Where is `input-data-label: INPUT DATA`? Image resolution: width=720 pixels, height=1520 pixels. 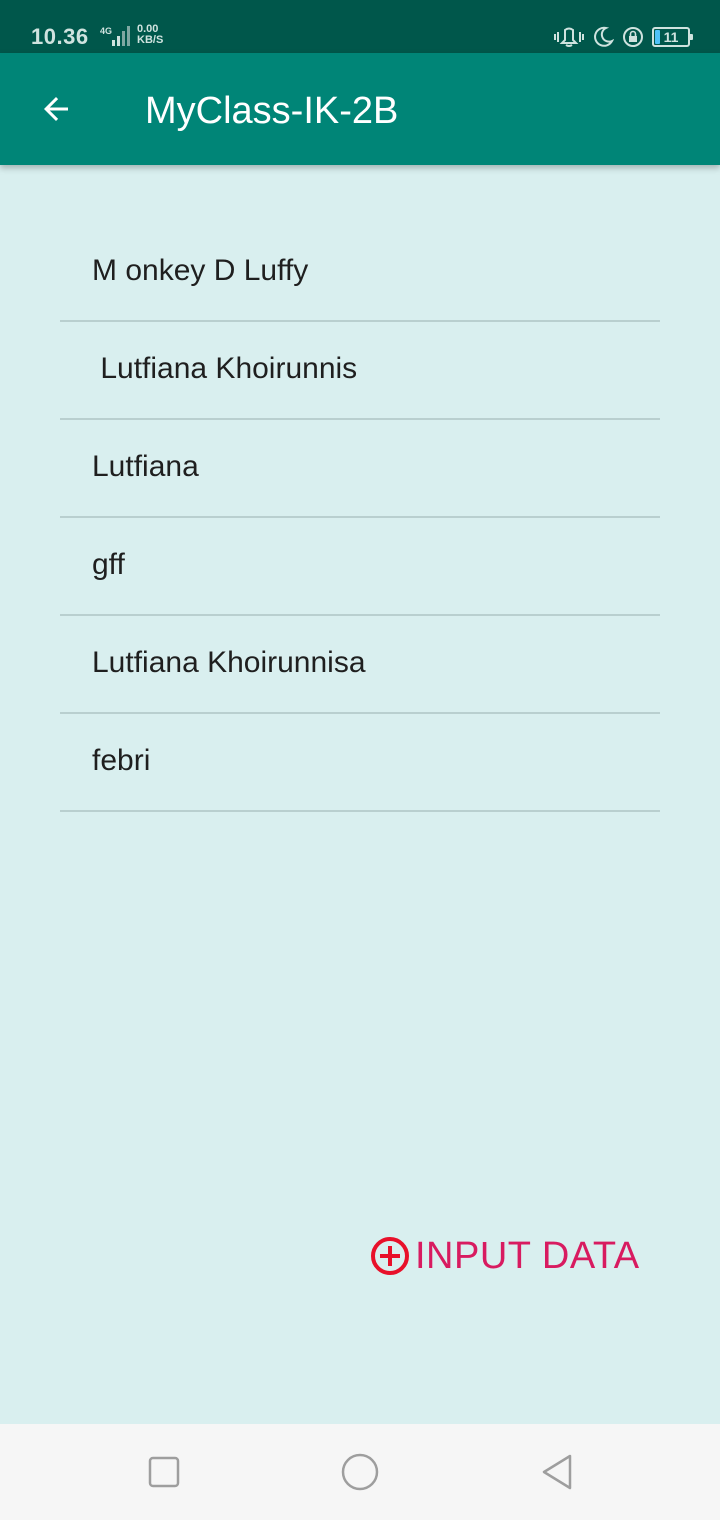 input-data-label: INPUT DATA is located at coordinates (527, 1255).